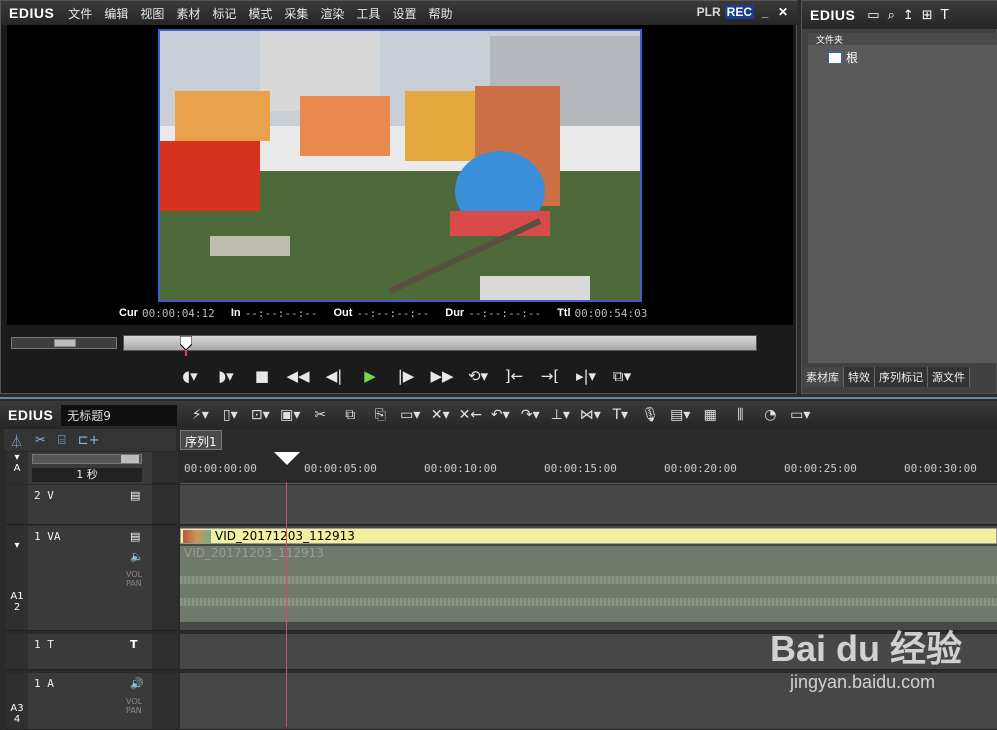 The height and width of the screenshot is (730, 997). I want to click on track-header-1a: A3 4 1 A 🔊 VOL PAN, so click(79, 701).